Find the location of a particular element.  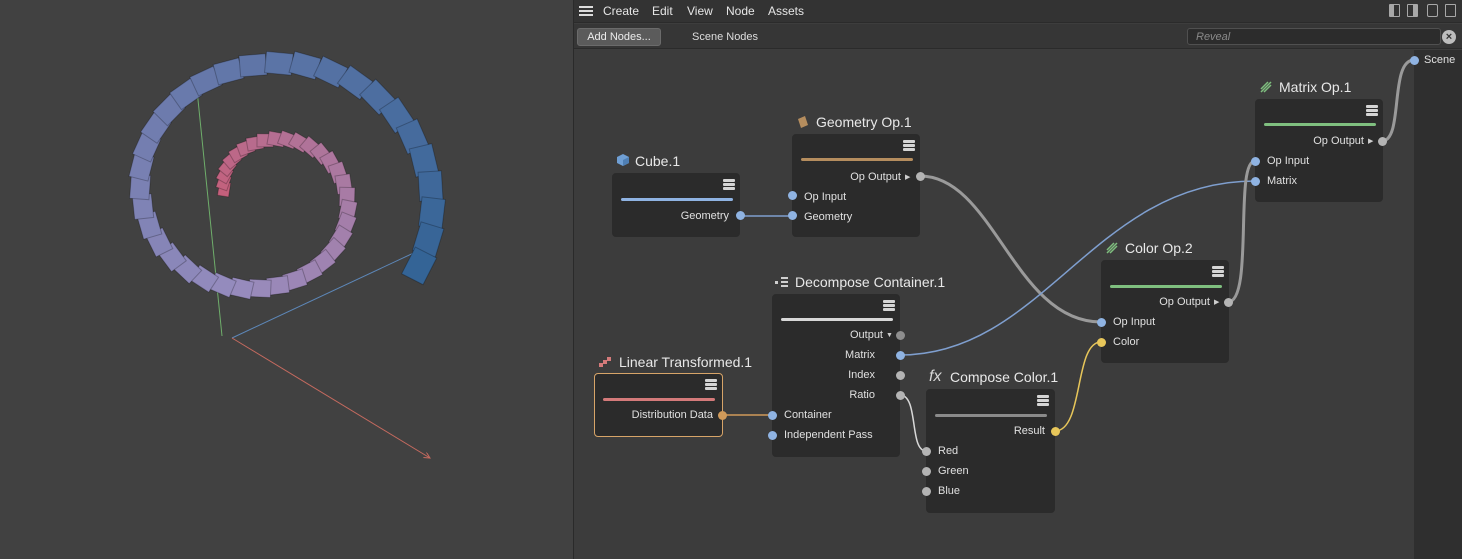

decompose-independent-pass-port is located at coordinates (772, 435).